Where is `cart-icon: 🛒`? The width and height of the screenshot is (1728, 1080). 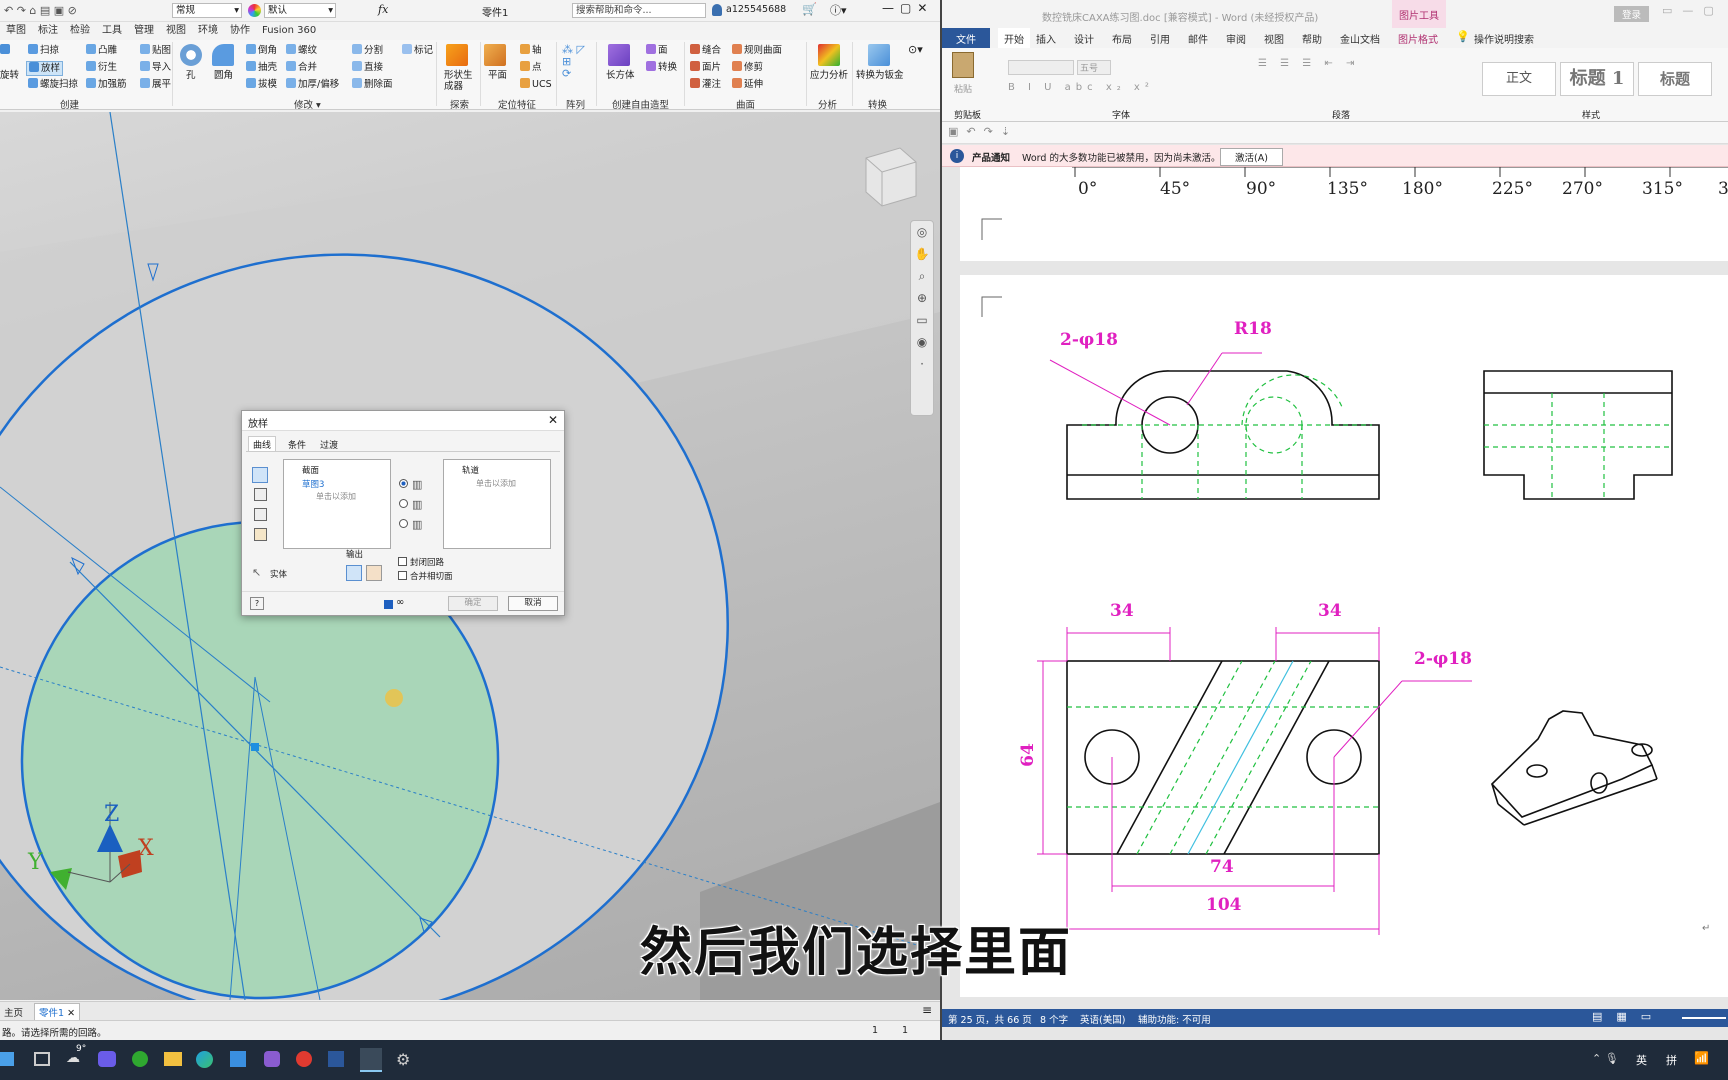 cart-icon: 🛒 is located at coordinates (809, 9).